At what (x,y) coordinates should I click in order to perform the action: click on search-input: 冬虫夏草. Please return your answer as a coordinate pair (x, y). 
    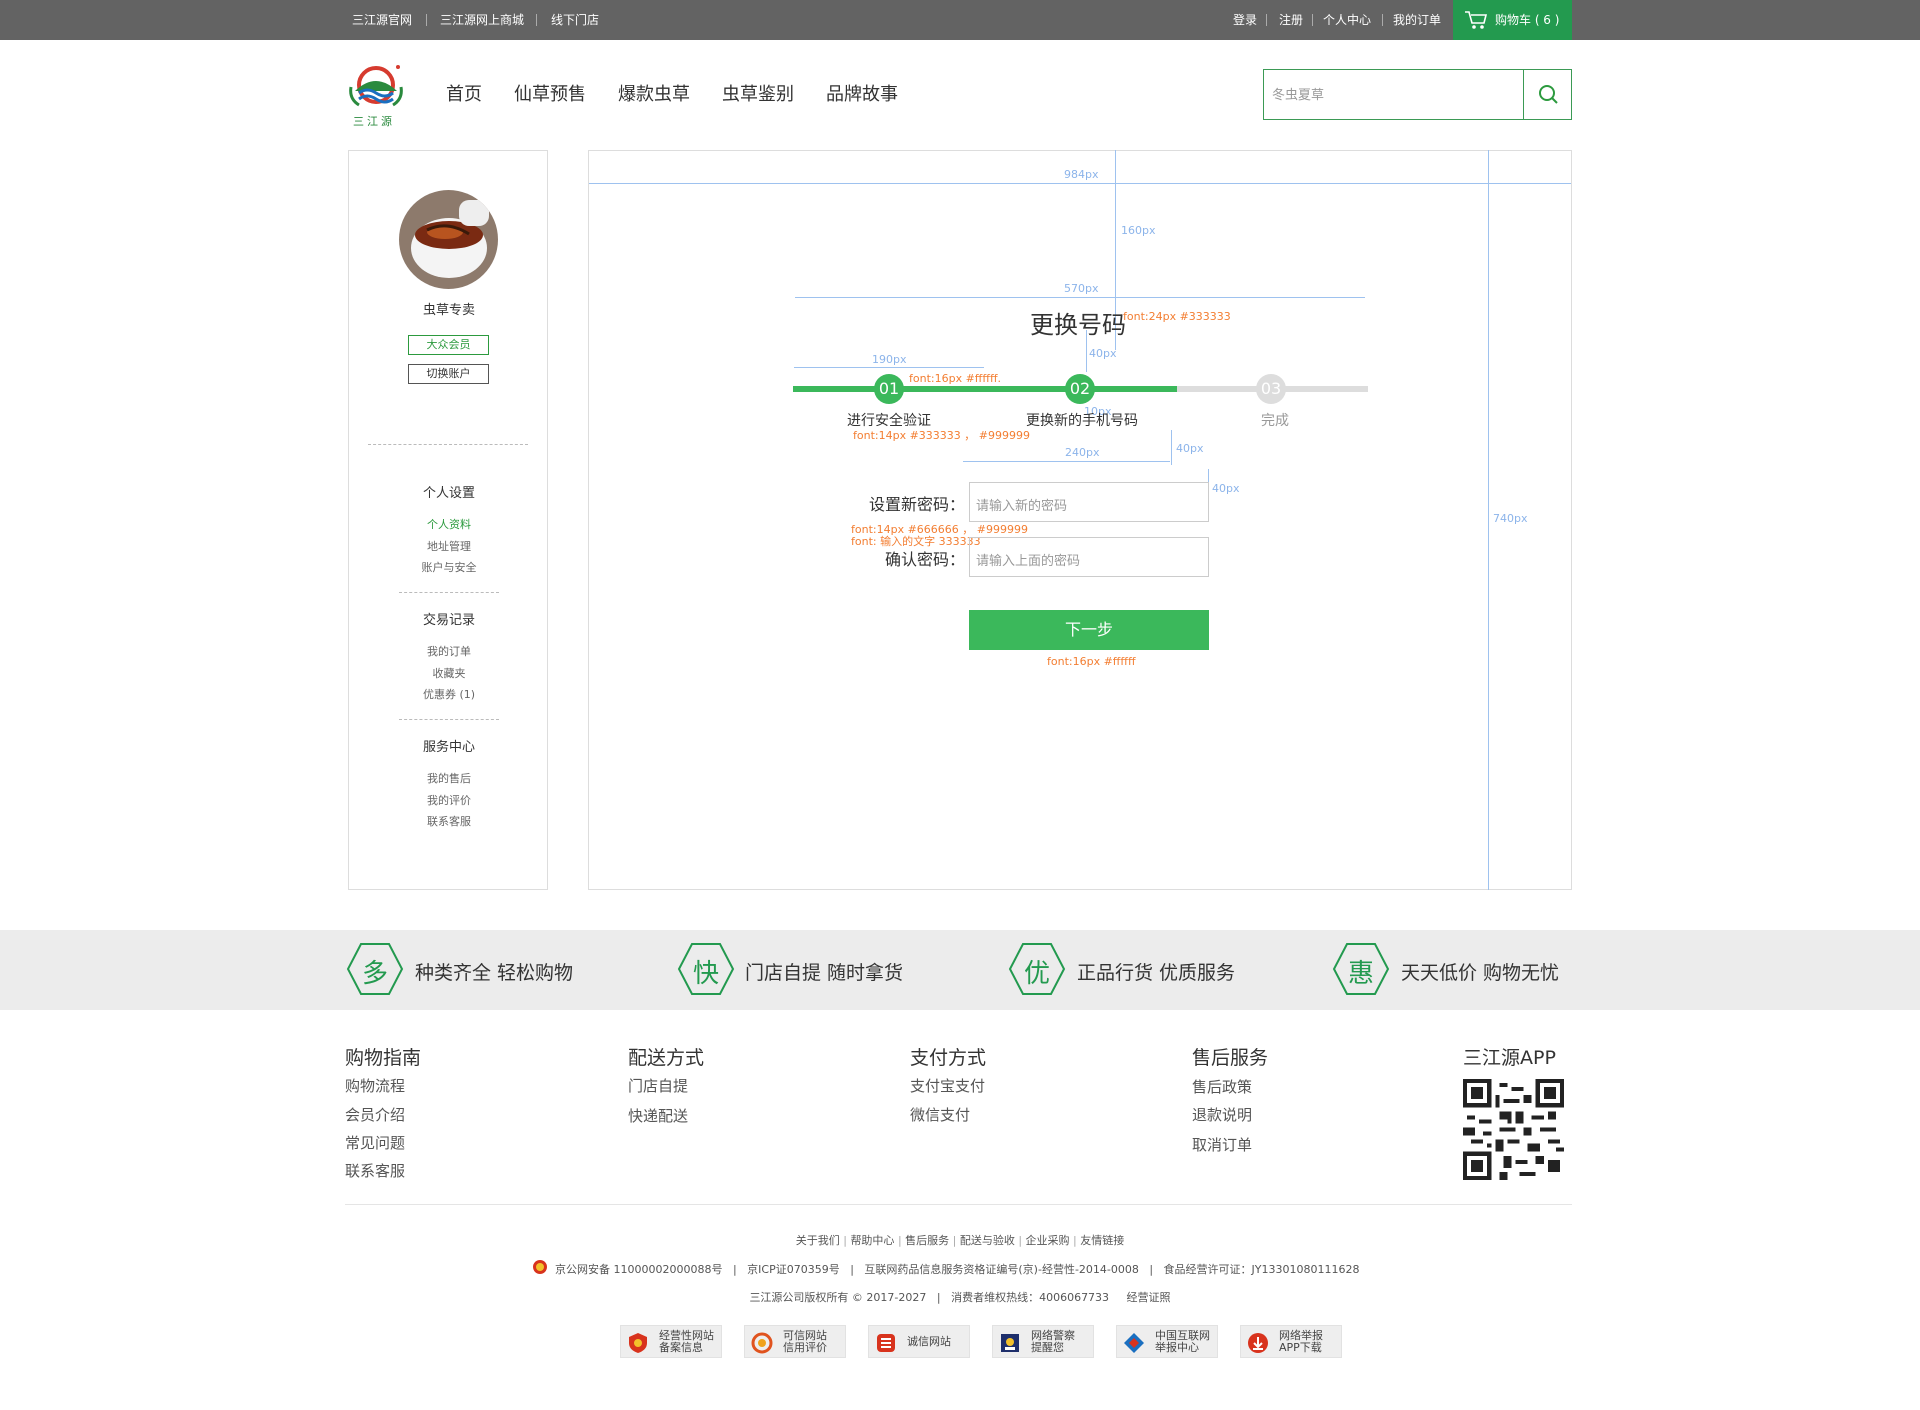
    Looking at the image, I should click on (1298, 93).